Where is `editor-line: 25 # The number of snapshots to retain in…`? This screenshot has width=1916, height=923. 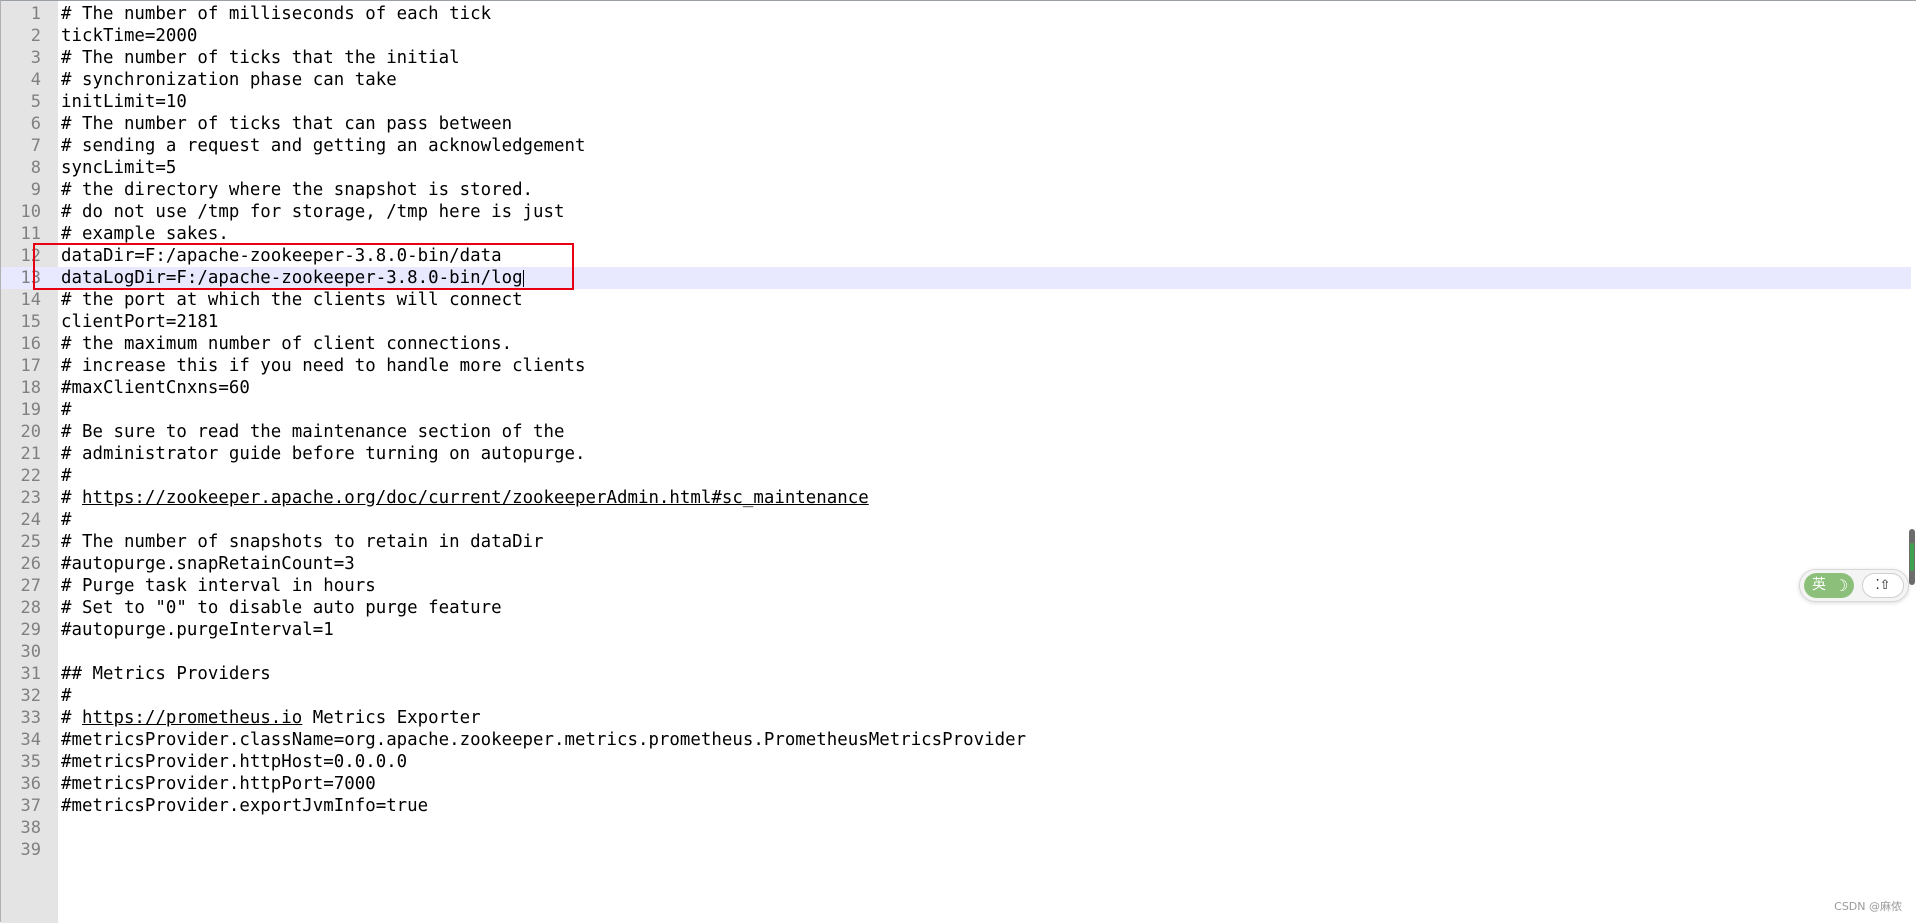
editor-line: 25 # The number of snapshots to retain in… is located at coordinates (956, 542).